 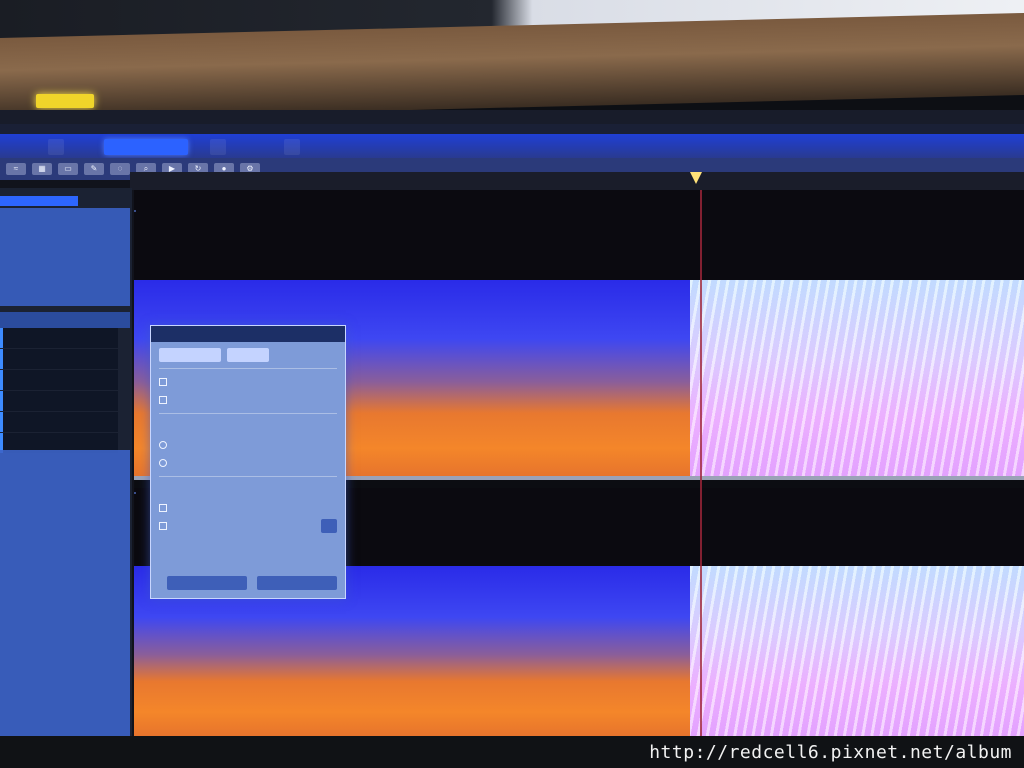 What do you see at coordinates (42, 169) in the screenshot?
I see `spectral-icon: ▦` at bounding box center [42, 169].